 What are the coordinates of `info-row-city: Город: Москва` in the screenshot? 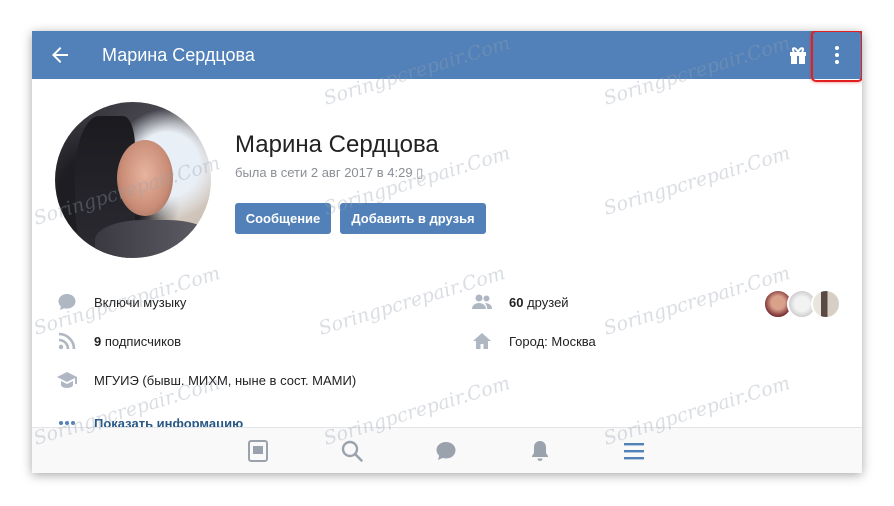 It's located at (533, 341).